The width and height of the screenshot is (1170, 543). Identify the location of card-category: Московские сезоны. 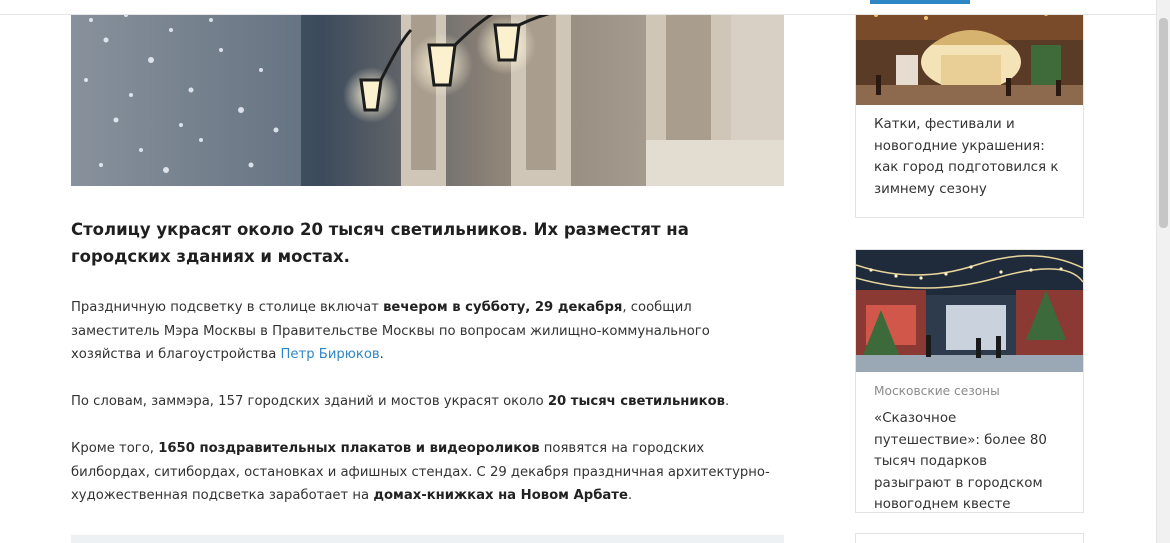
(969, 391).